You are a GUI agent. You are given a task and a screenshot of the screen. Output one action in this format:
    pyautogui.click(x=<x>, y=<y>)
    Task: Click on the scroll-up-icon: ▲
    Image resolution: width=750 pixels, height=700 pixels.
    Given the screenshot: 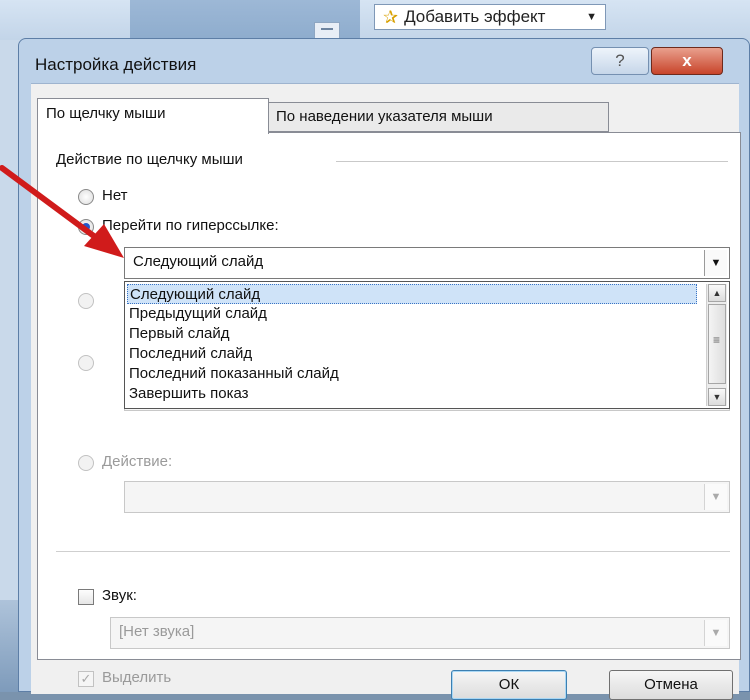 What is the action you would take?
    pyautogui.click(x=717, y=293)
    